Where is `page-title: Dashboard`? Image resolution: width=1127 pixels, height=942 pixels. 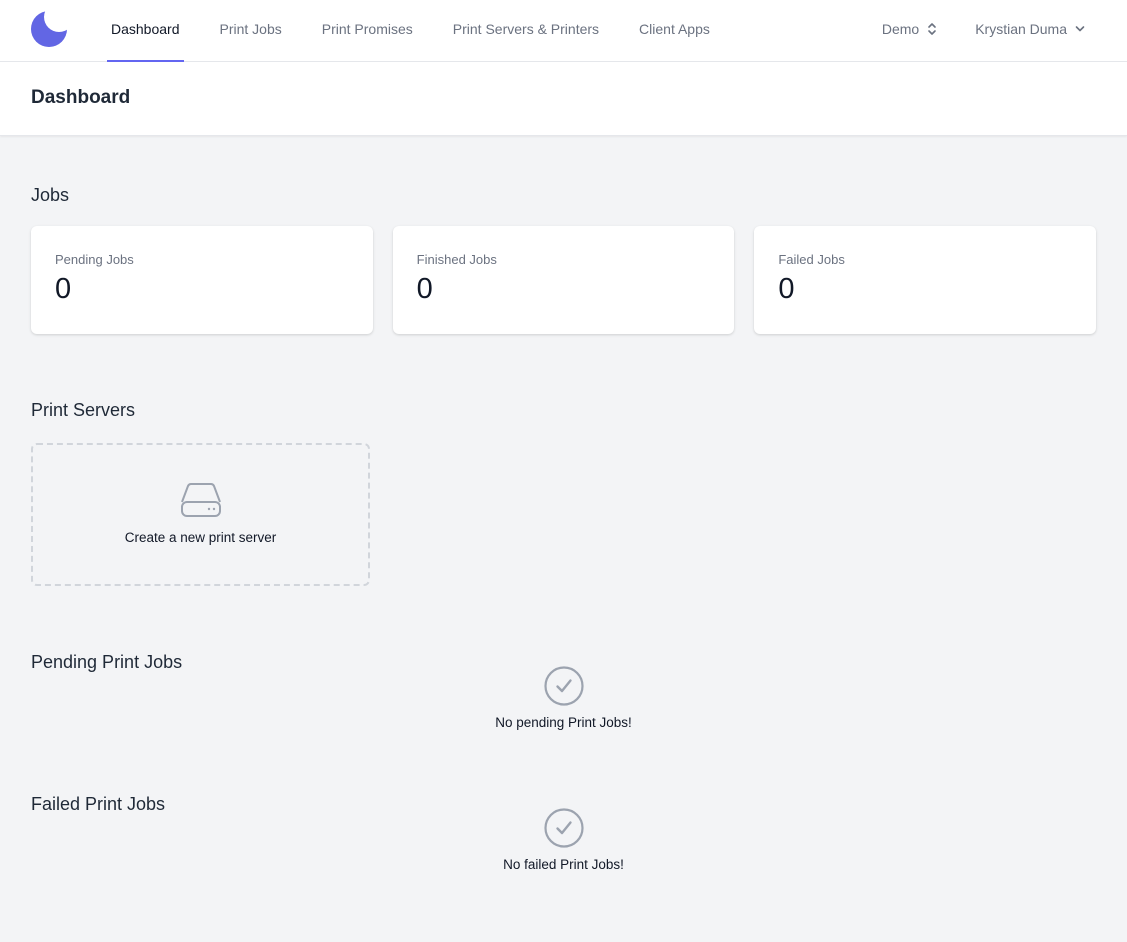
page-title: Dashboard is located at coordinates (81, 97).